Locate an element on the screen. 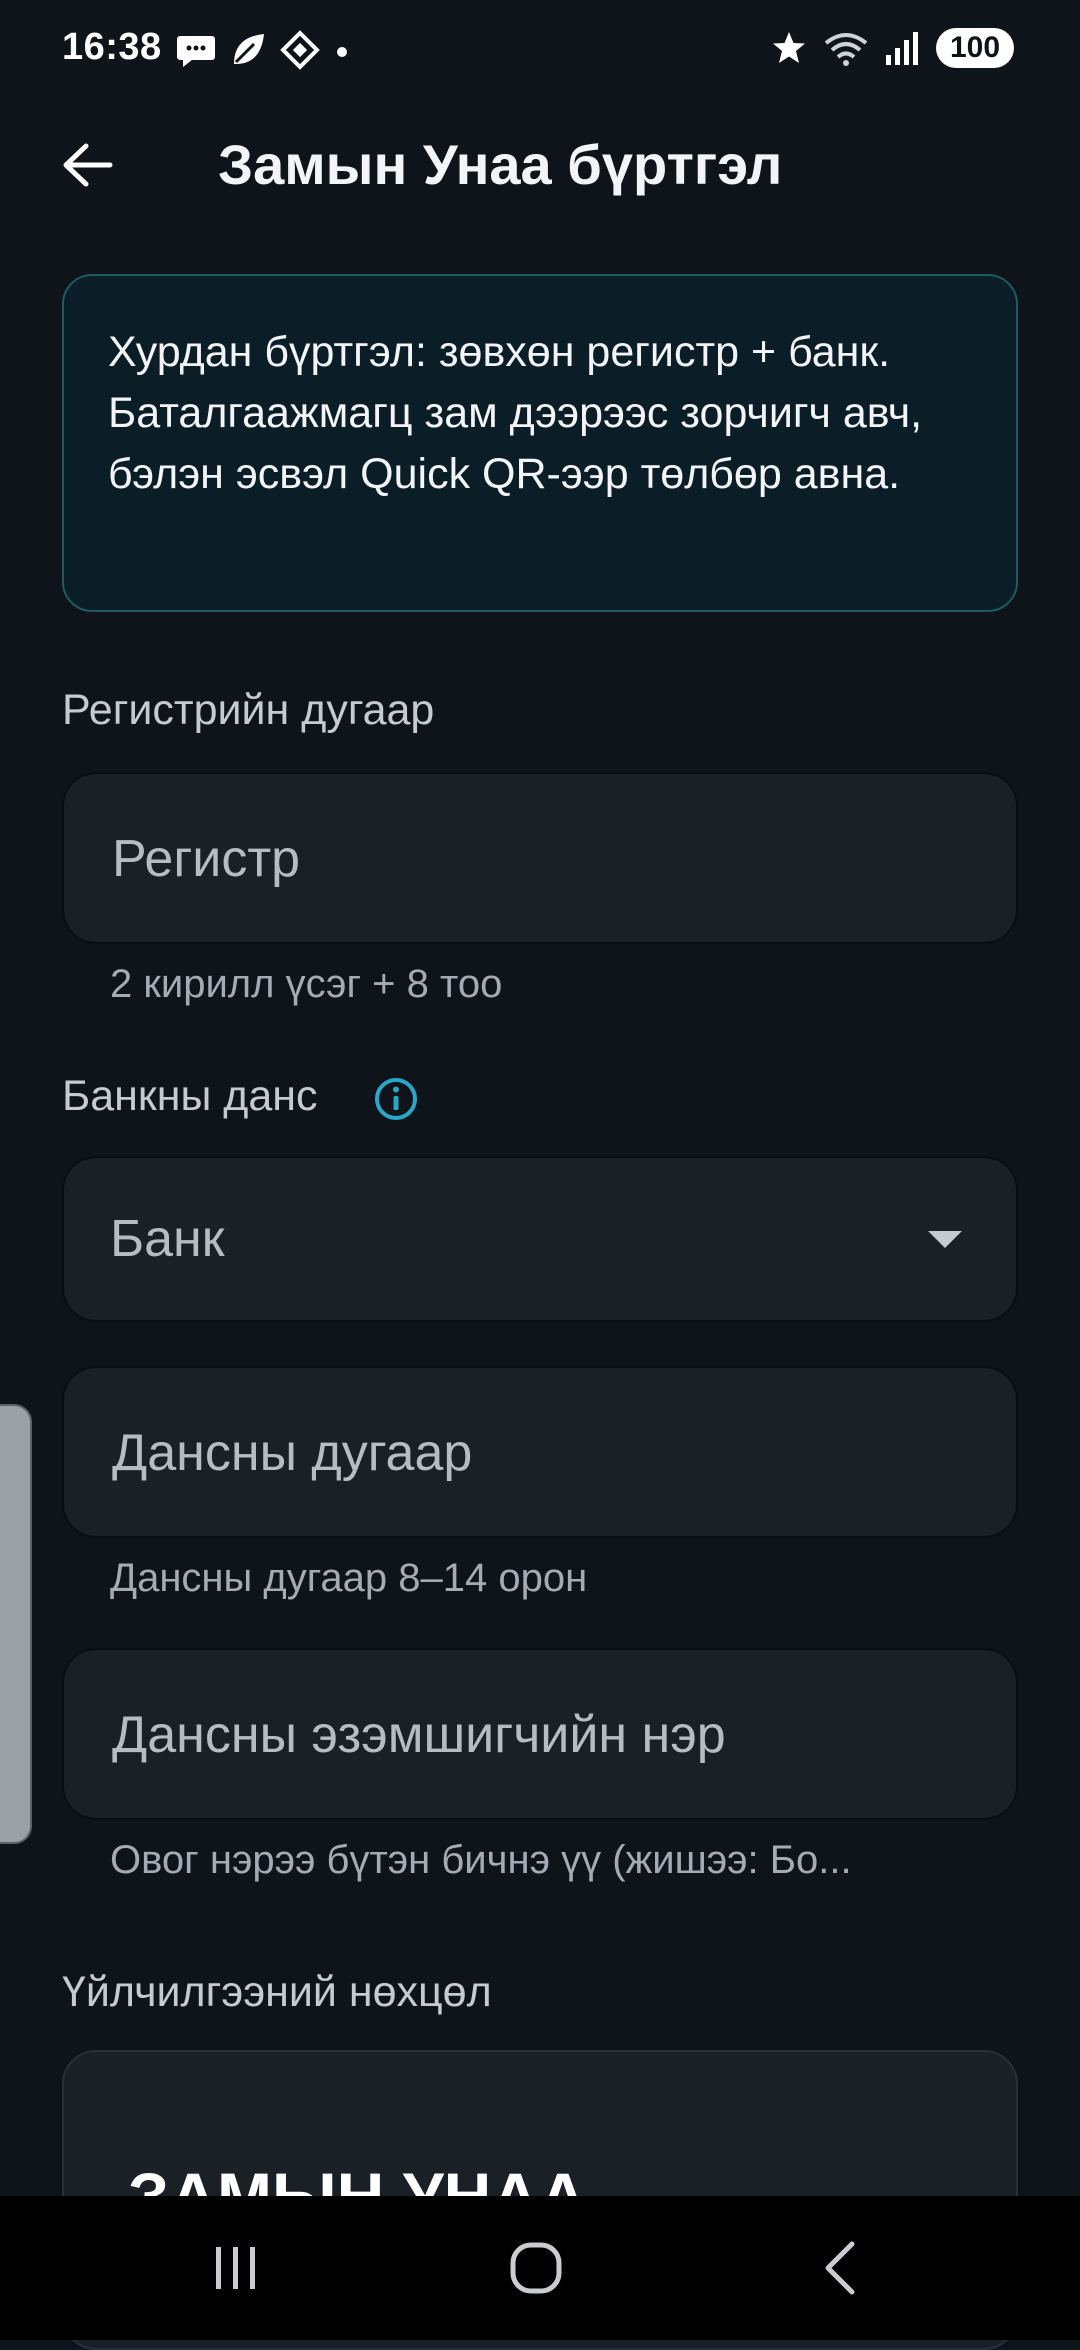 The width and height of the screenshot is (1080, 2350). dot-icon is located at coordinates (342, 52).